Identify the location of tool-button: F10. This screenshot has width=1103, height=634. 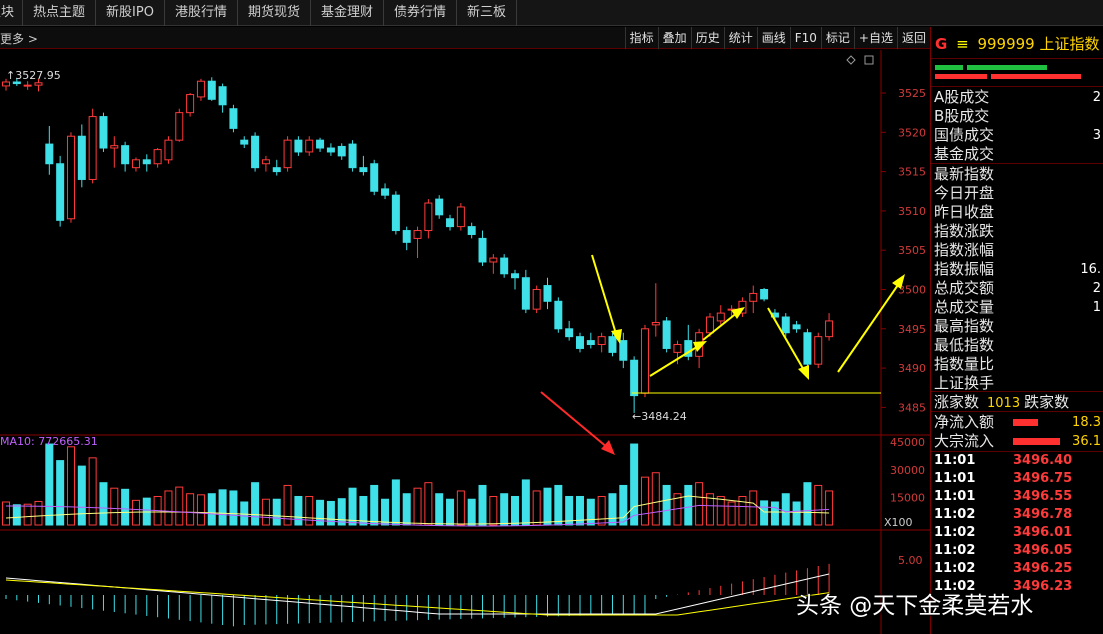
(805, 38).